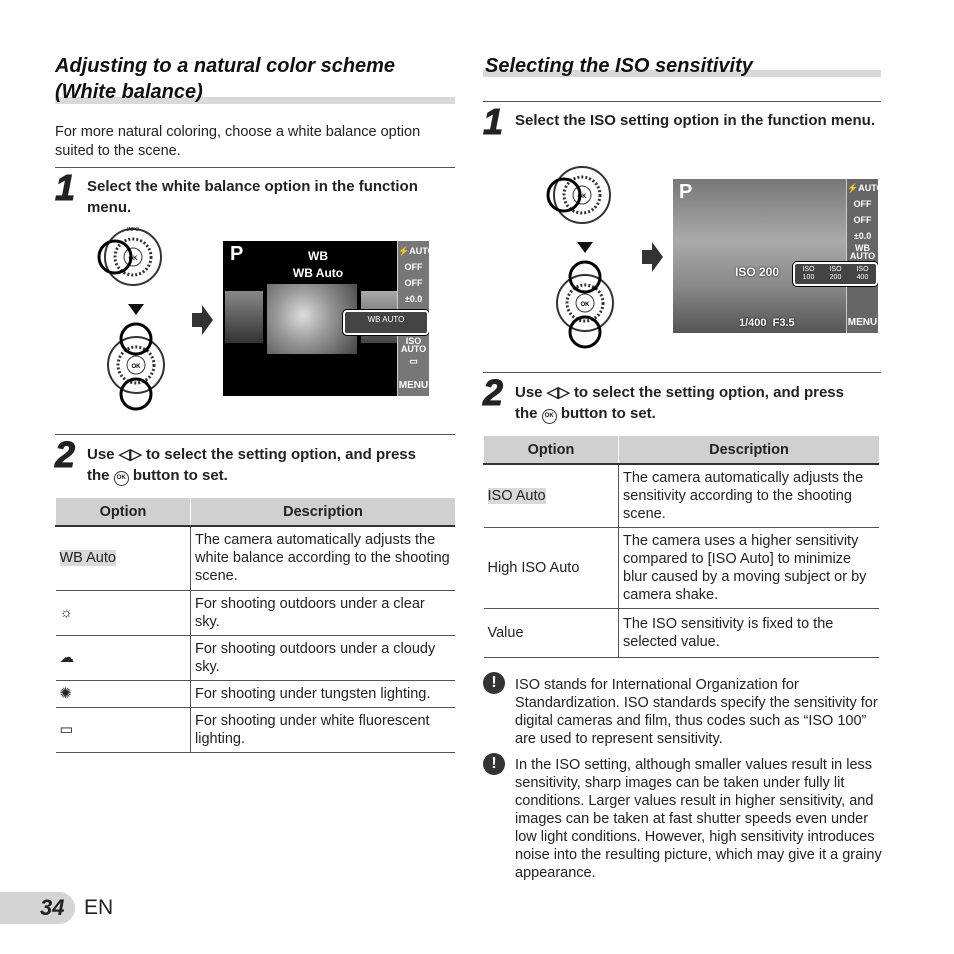  What do you see at coordinates (131, 319) in the screenshot?
I see `control-dial-illustration: OK INFO OK` at bounding box center [131, 319].